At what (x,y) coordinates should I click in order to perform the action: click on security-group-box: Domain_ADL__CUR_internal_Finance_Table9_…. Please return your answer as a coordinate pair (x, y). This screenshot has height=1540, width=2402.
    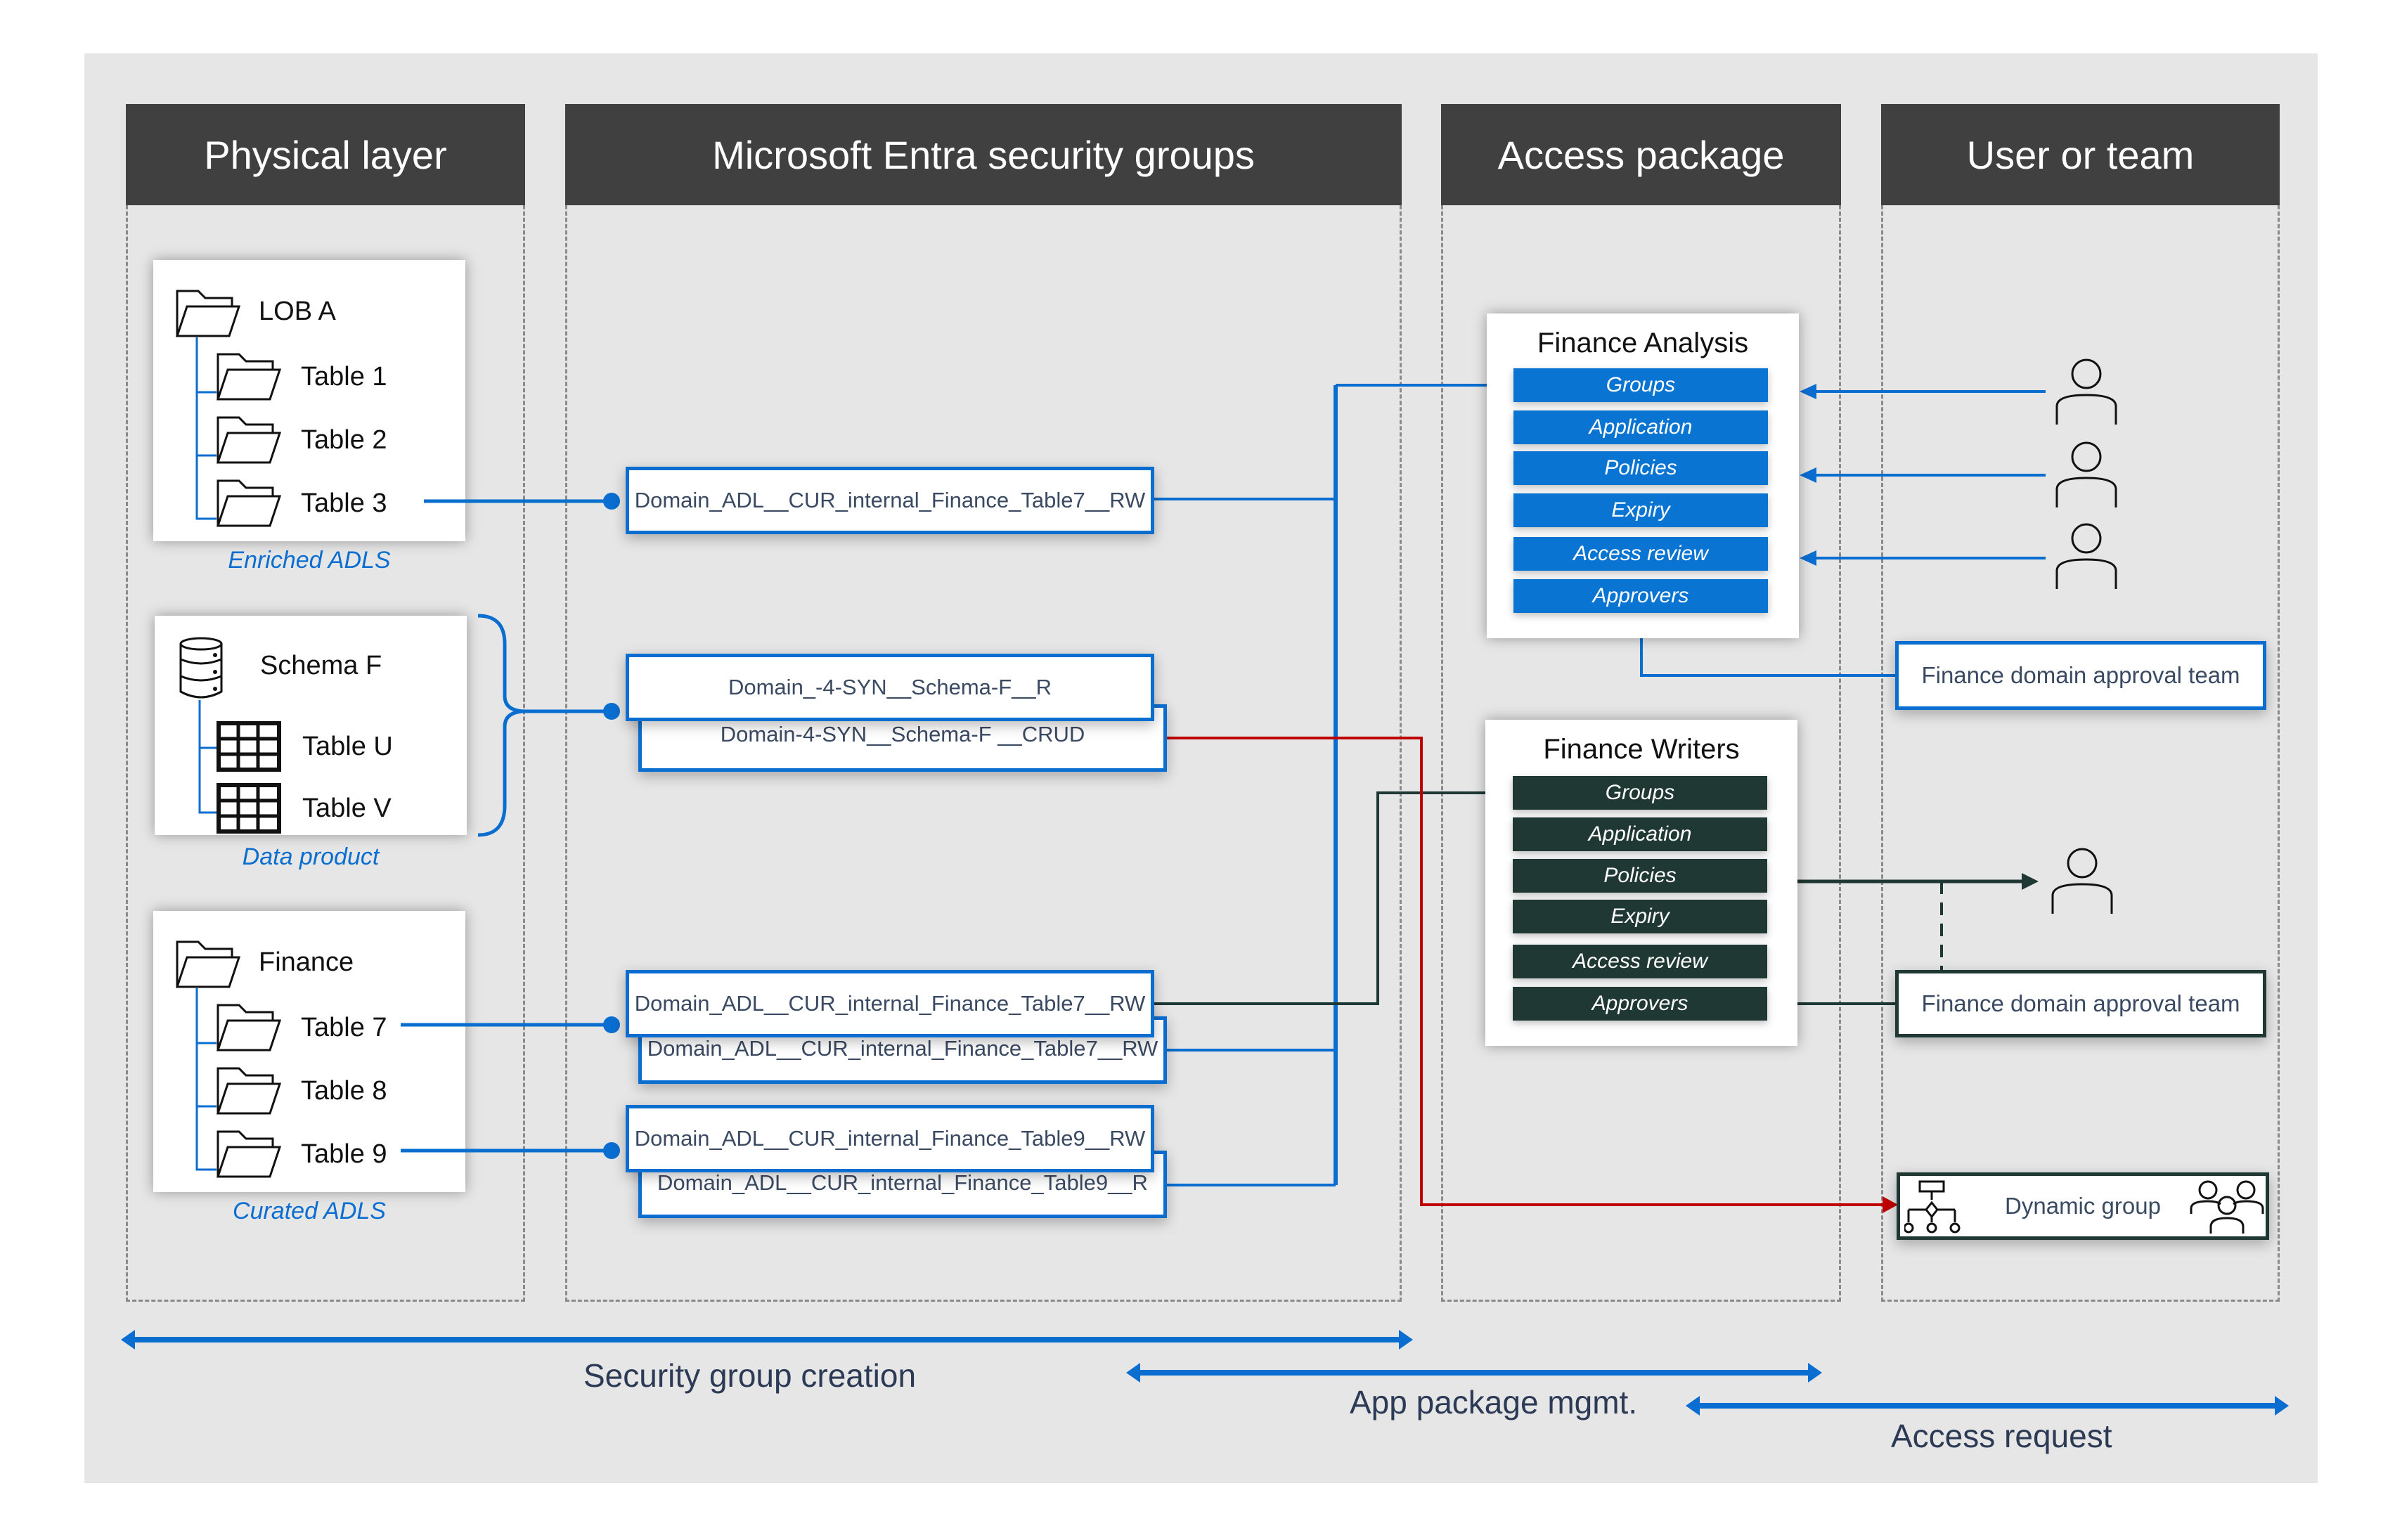
    Looking at the image, I should click on (890, 1138).